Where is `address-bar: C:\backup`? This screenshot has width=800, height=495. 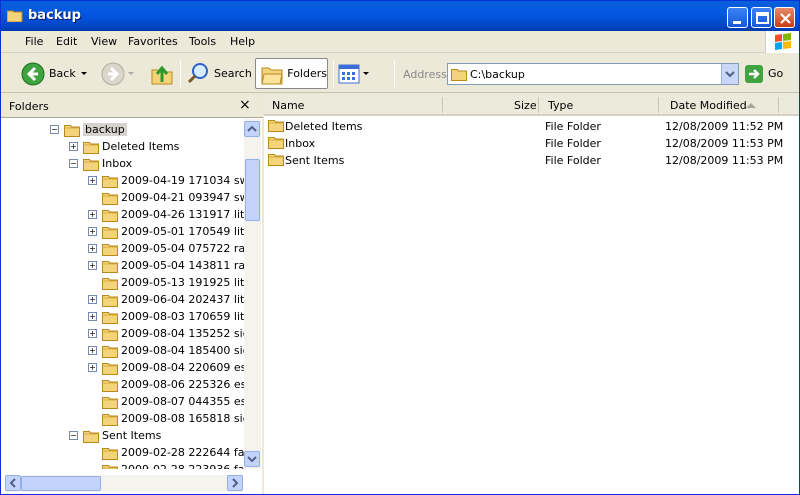
address-bar: C:\backup is located at coordinates (593, 74).